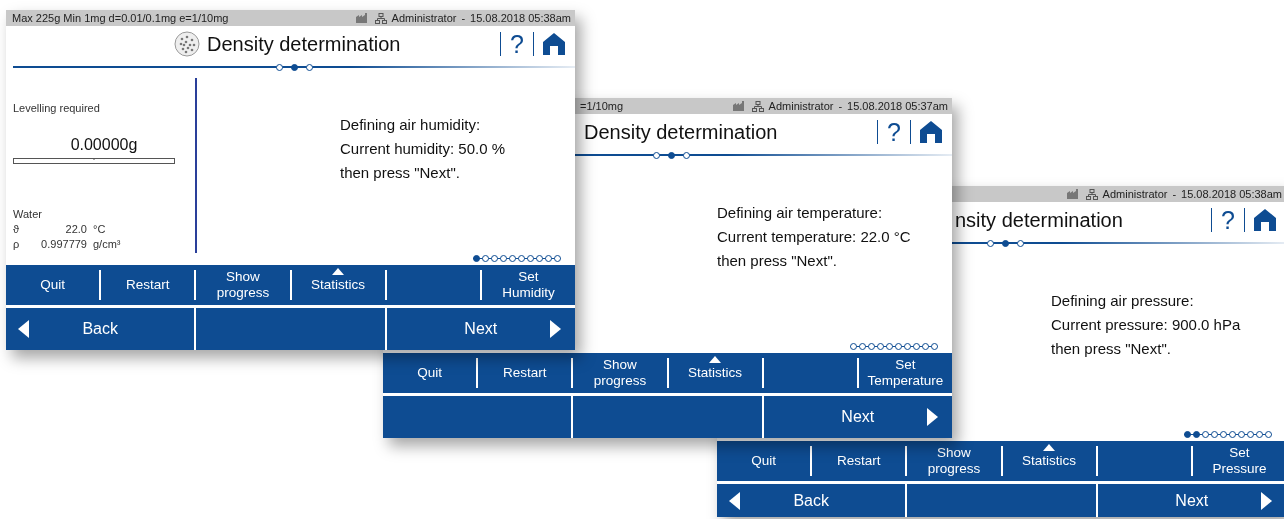 The height and width of the screenshot is (519, 1284). What do you see at coordinates (897, 106) in the screenshot?
I see `date-time: 15.08.2018 05:37am` at bounding box center [897, 106].